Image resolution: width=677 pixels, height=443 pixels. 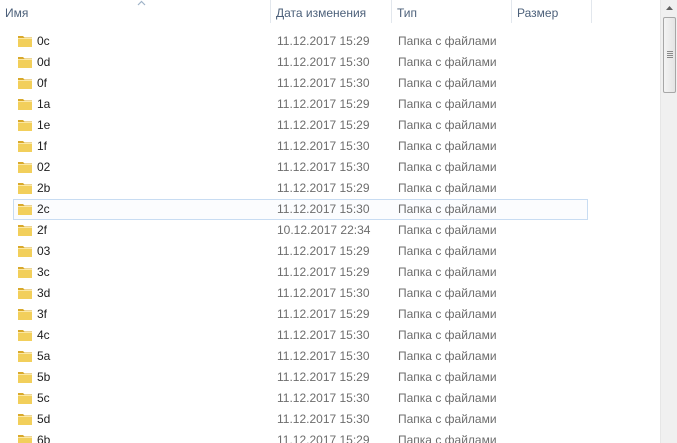 I want to click on column-header-type: Тип, so click(x=452, y=13).